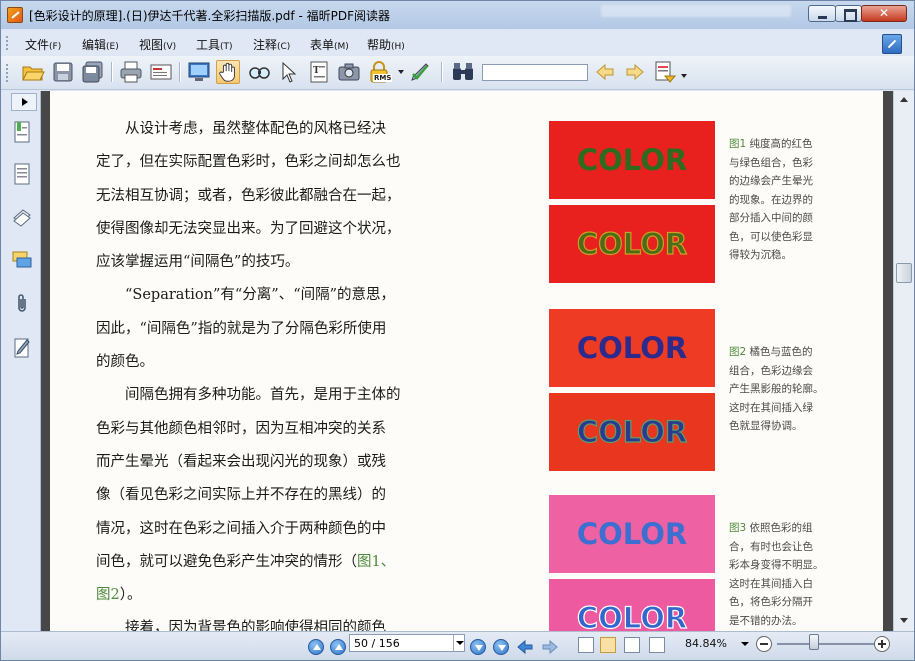  What do you see at coordinates (401, 72) in the screenshot?
I see `rms-dropdown-icon` at bounding box center [401, 72].